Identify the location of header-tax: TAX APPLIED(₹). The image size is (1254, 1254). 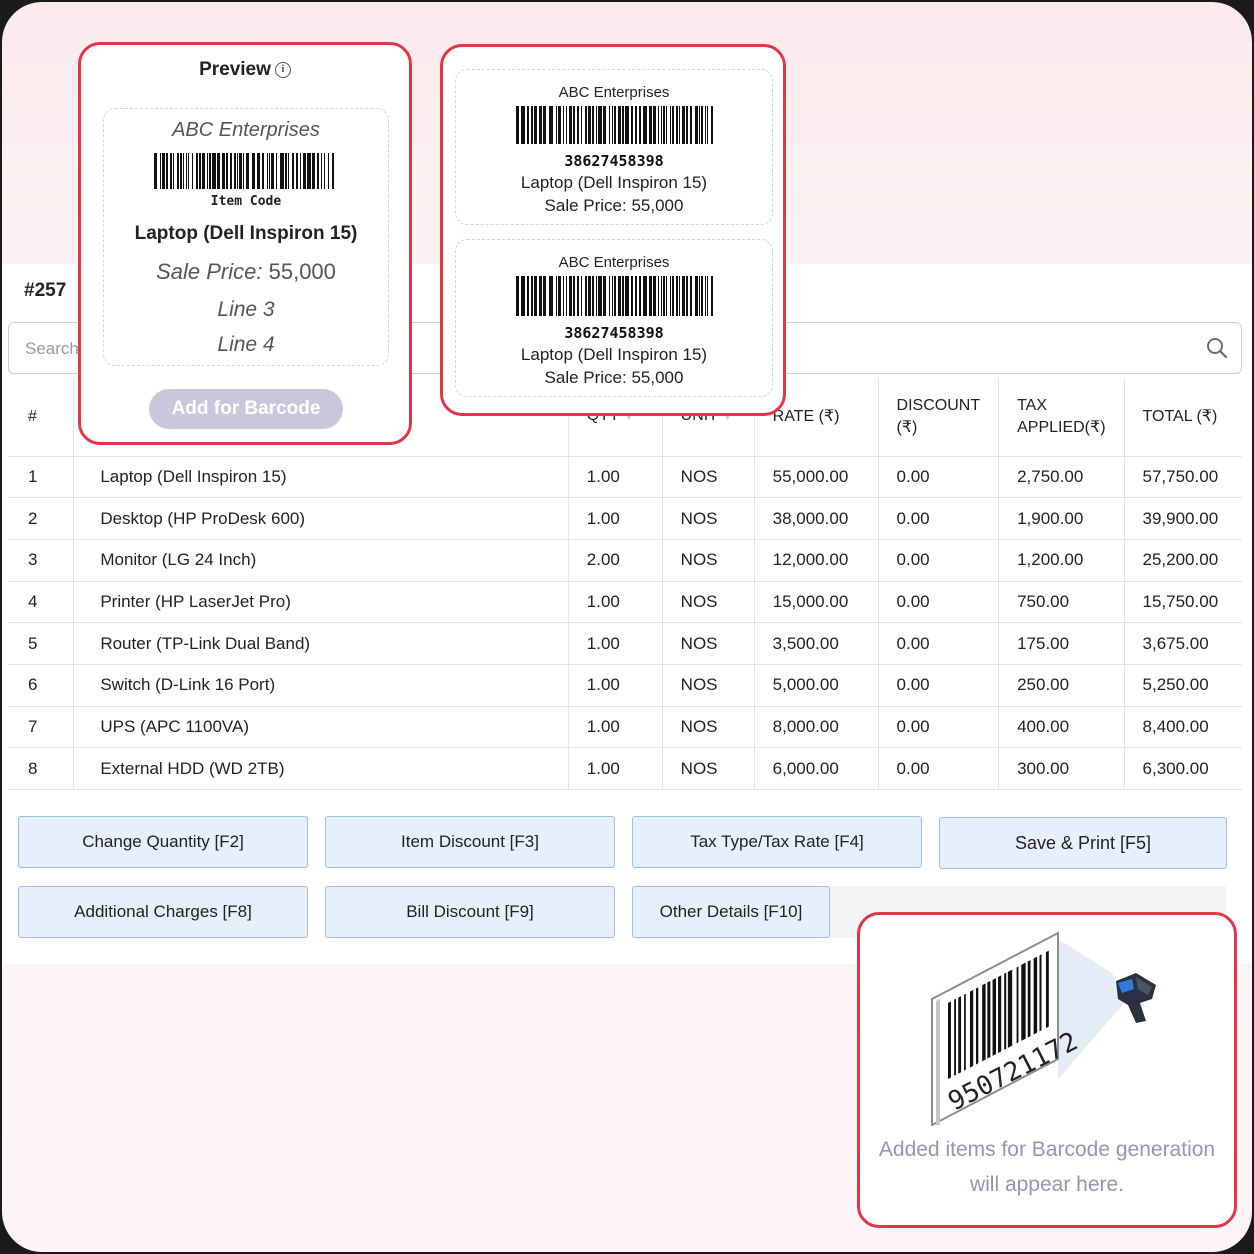
(1061, 417).